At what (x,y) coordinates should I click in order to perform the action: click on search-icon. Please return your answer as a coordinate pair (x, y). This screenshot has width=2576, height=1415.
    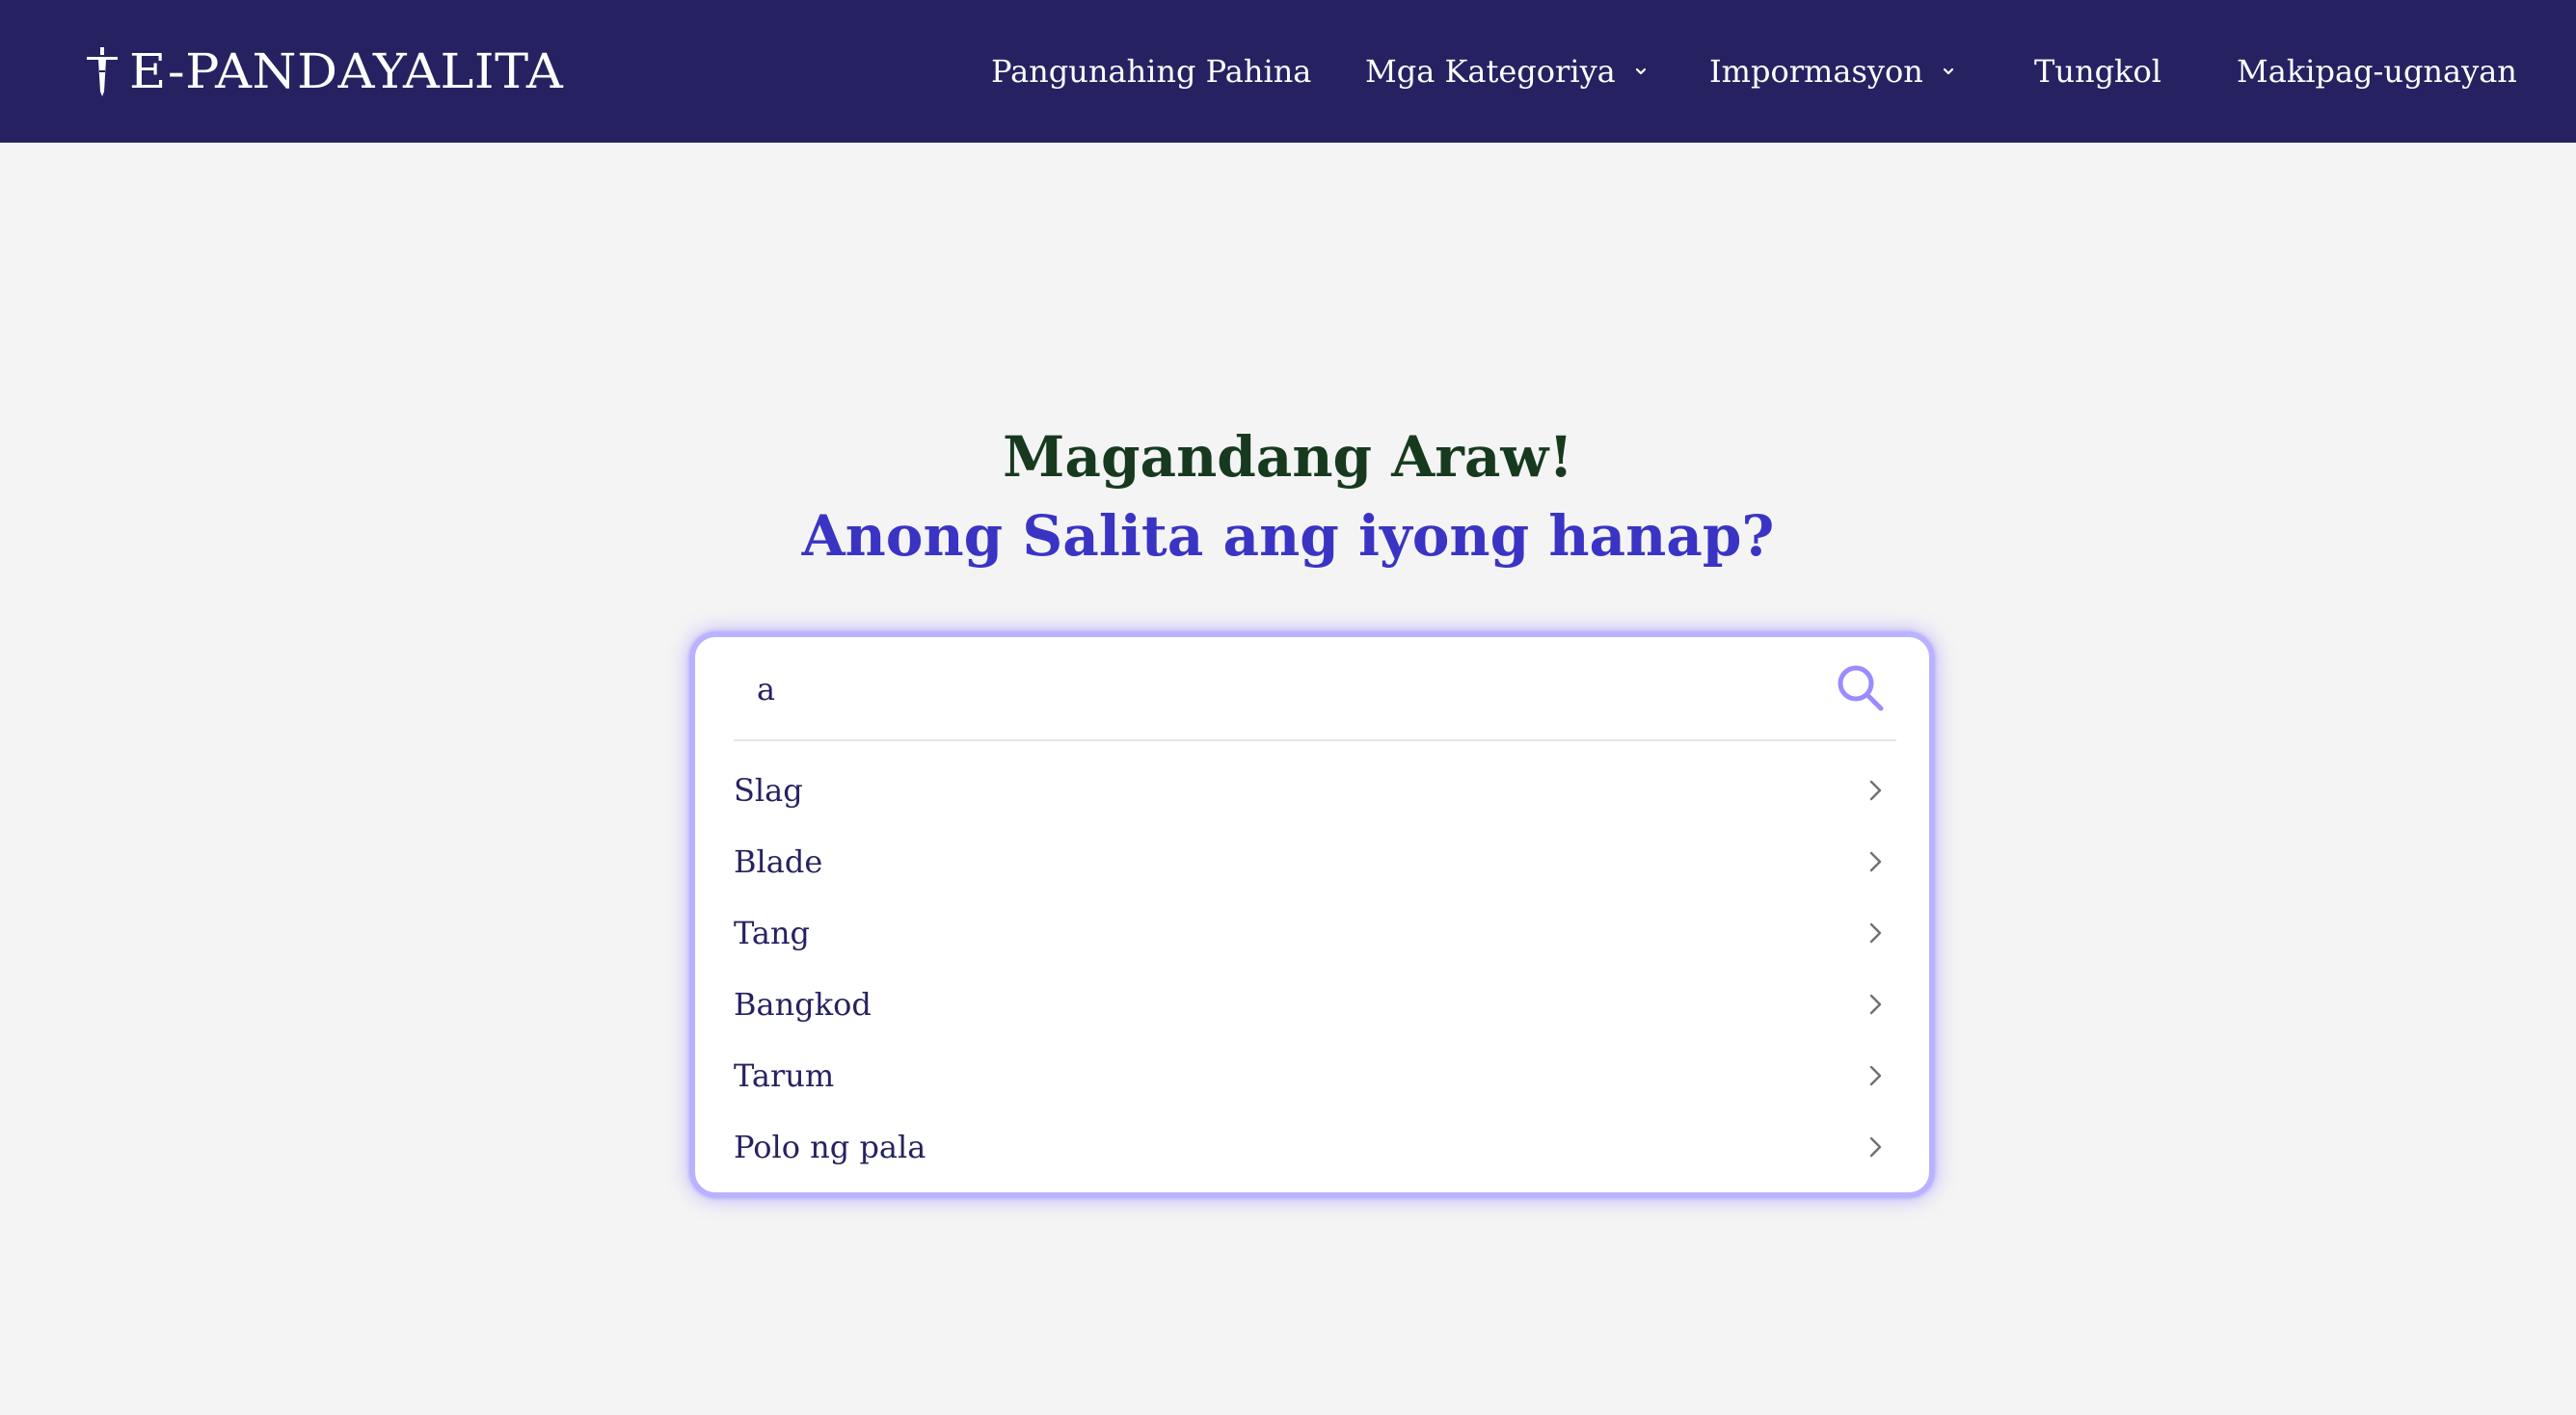
    Looking at the image, I should click on (1861, 688).